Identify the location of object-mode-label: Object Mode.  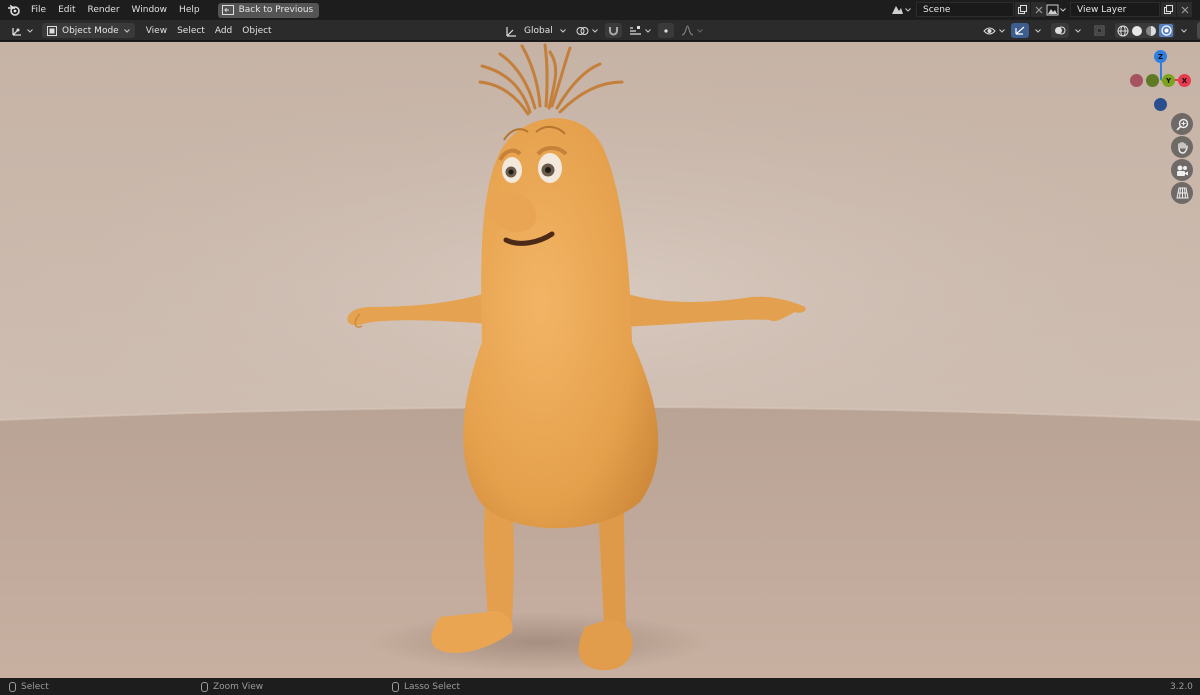
(90, 30).